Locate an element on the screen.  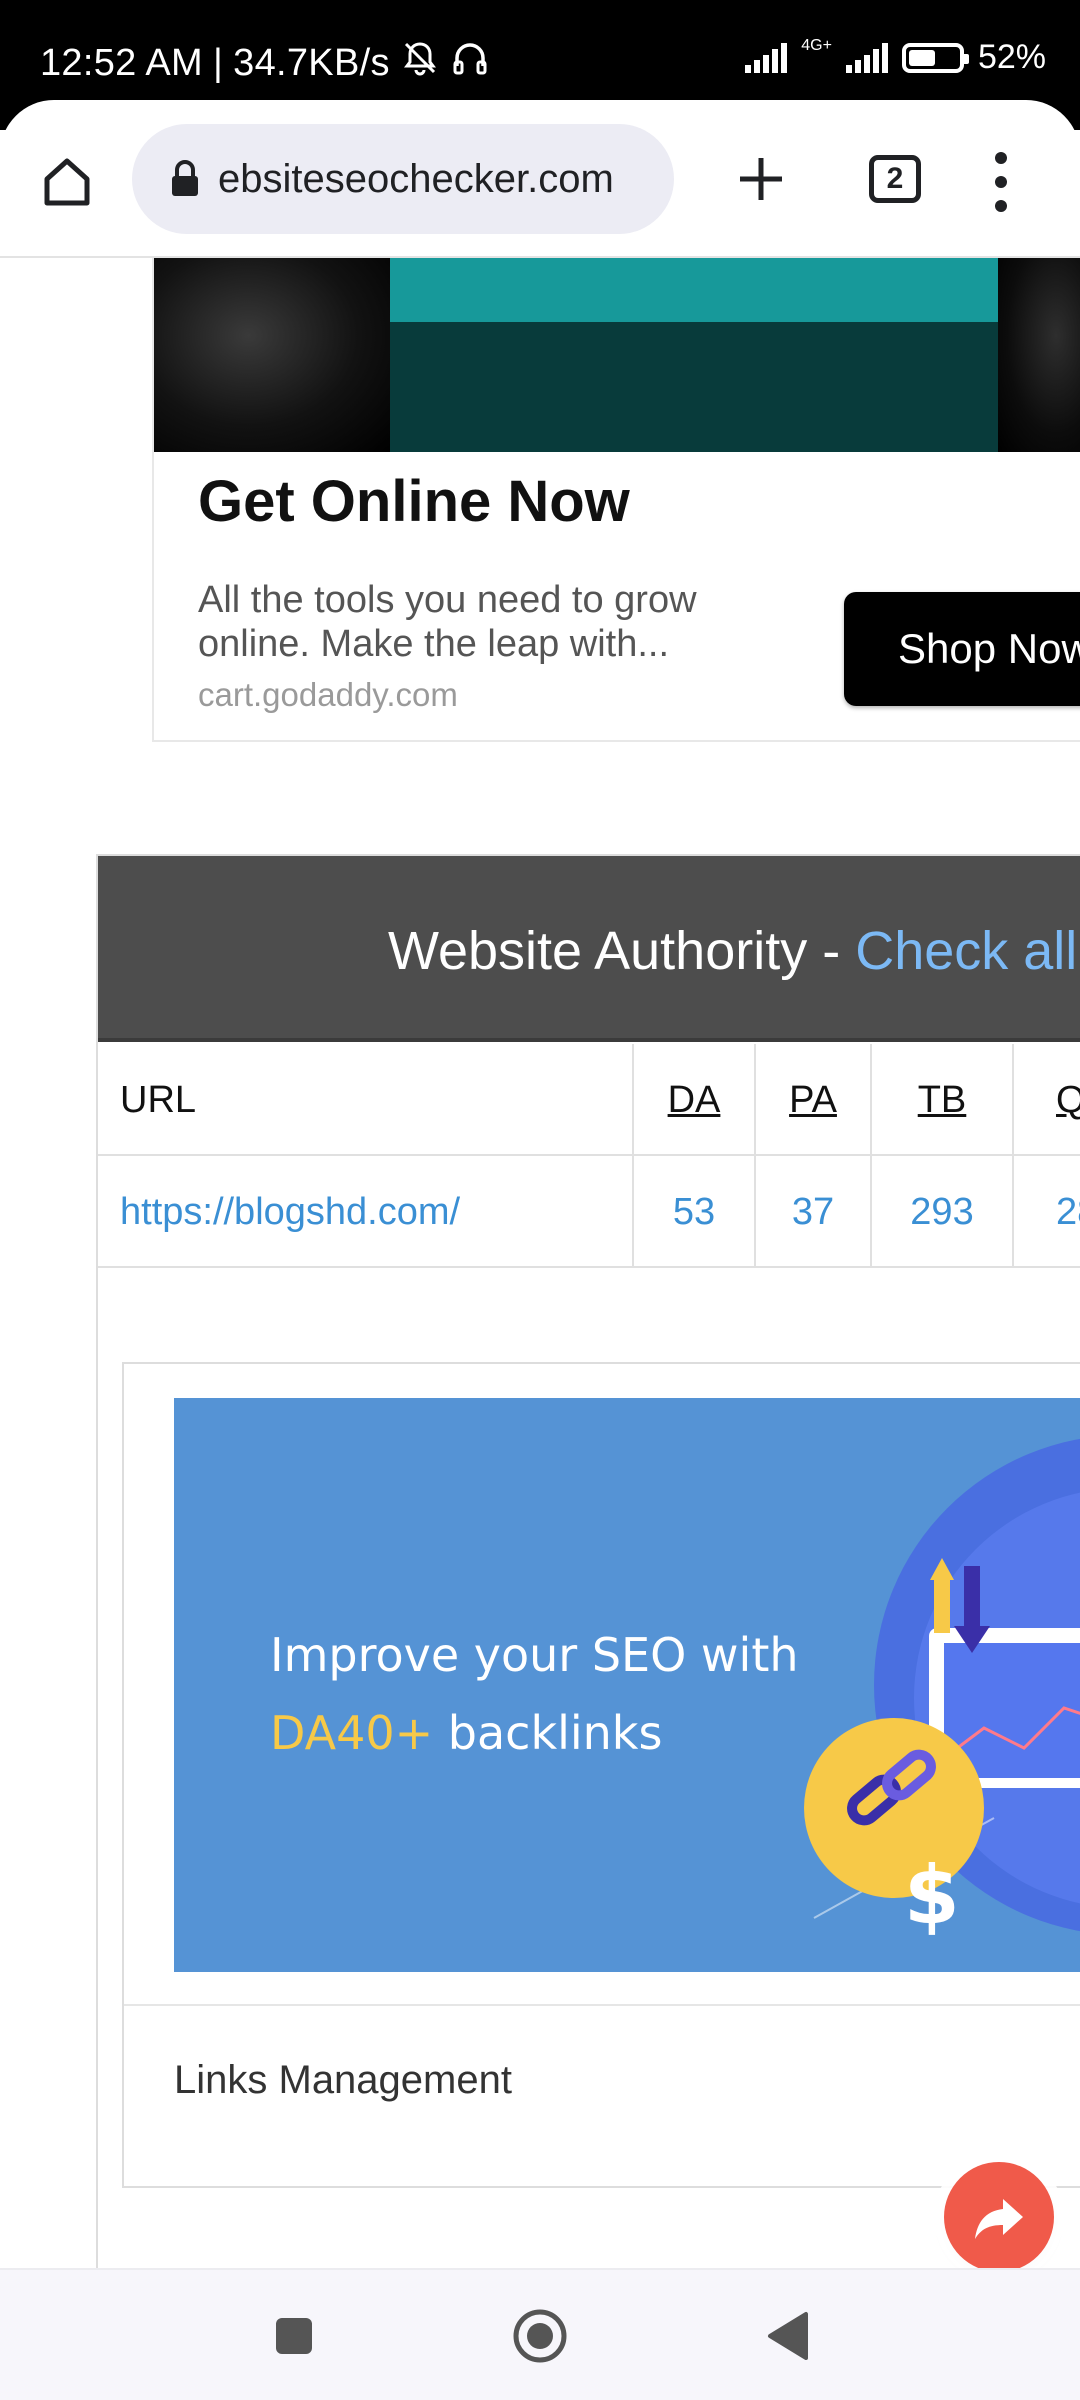
back-button is located at coordinates (788, 2336).